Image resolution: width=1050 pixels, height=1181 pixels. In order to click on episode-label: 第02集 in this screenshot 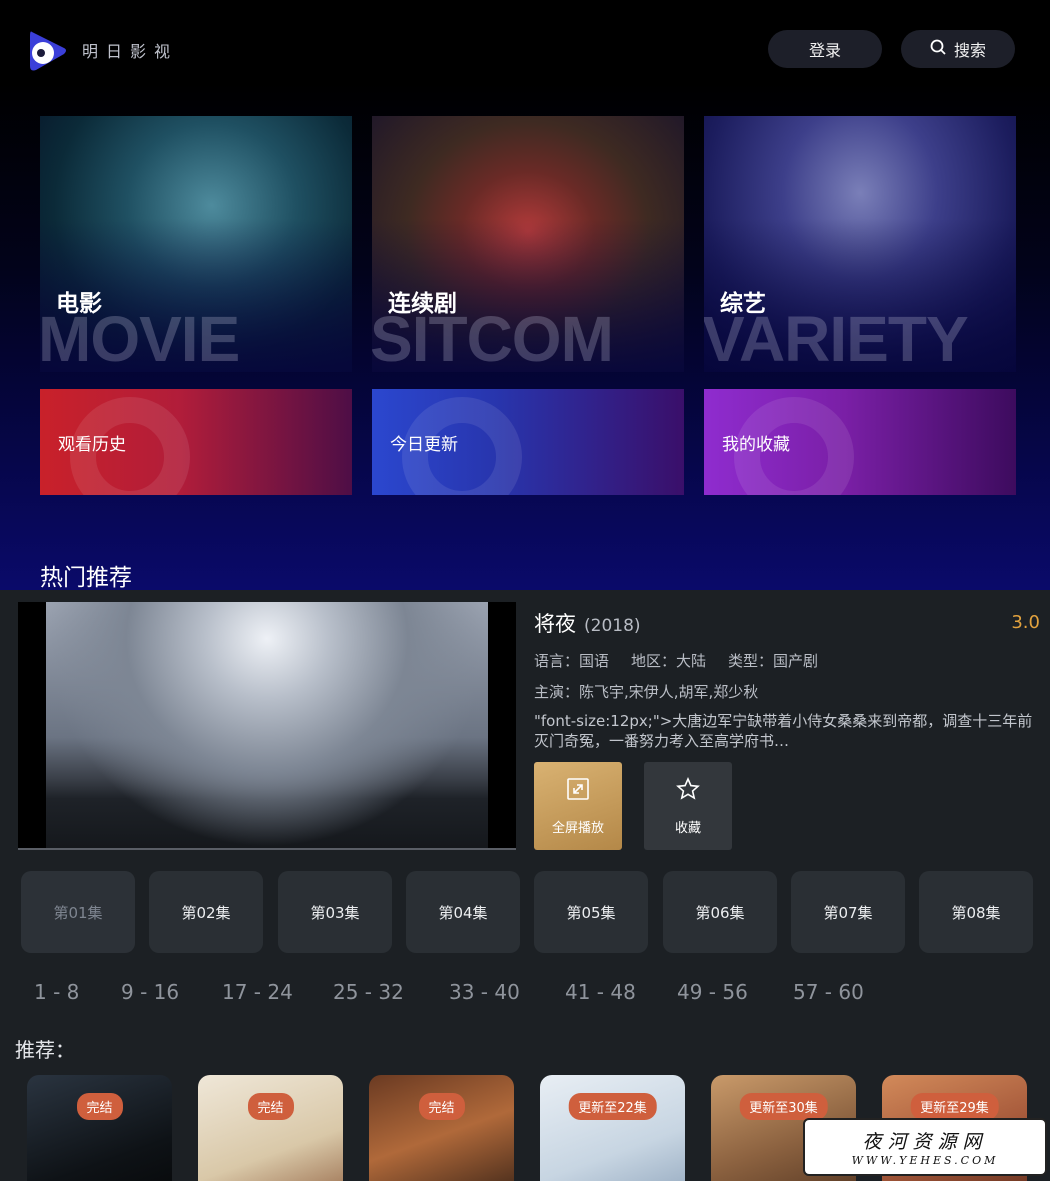, I will do `click(206, 912)`.